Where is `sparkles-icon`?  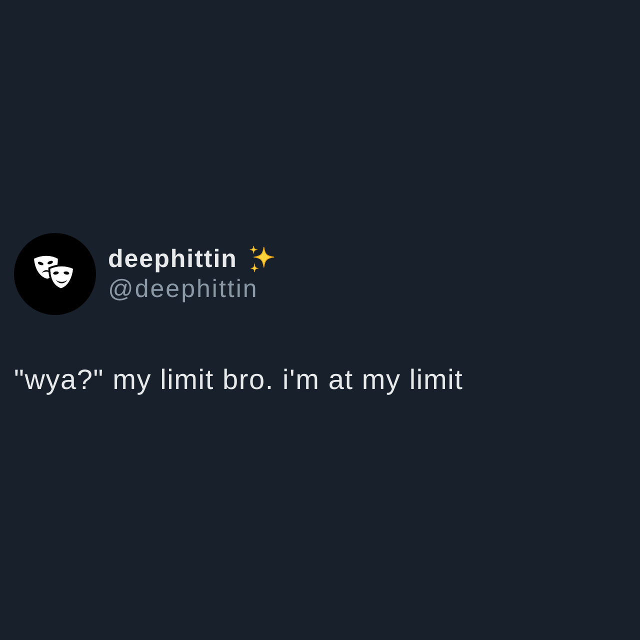 sparkles-icon is located at coordinates (262, 259).